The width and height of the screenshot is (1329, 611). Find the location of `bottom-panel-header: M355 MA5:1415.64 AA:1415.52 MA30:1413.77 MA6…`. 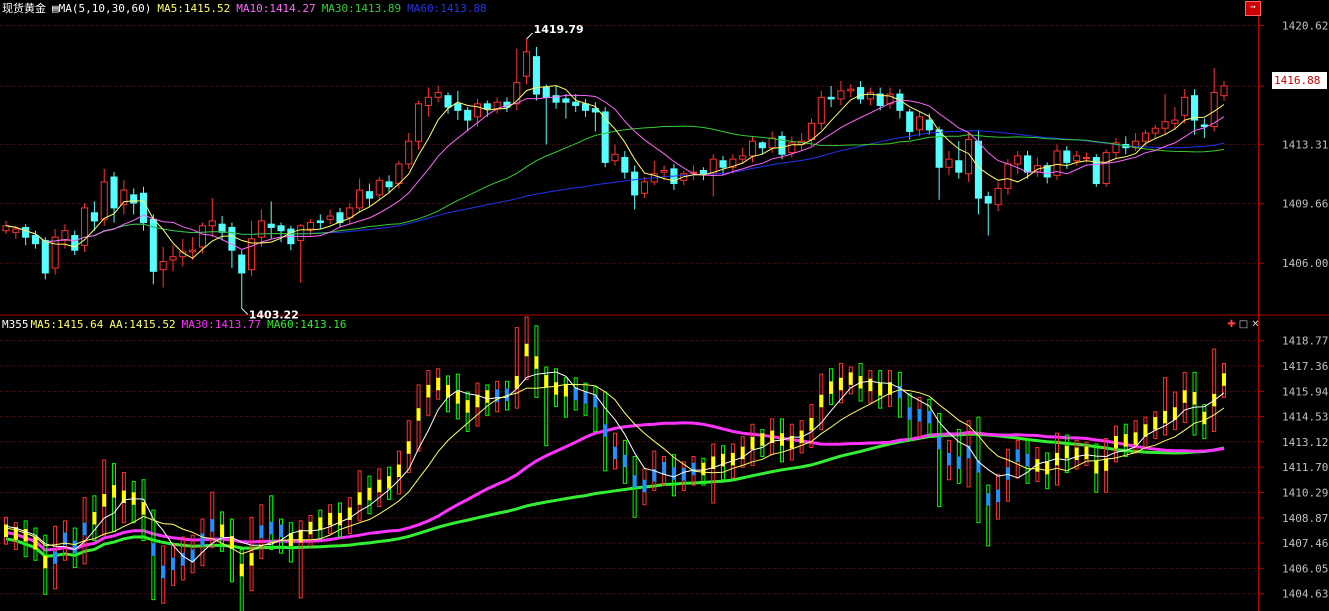

bottom-panel-header: M355 MA5:1415.64 AA:1415.52 MA30:1413.77 MA6… is located at coordinates (177, 325).